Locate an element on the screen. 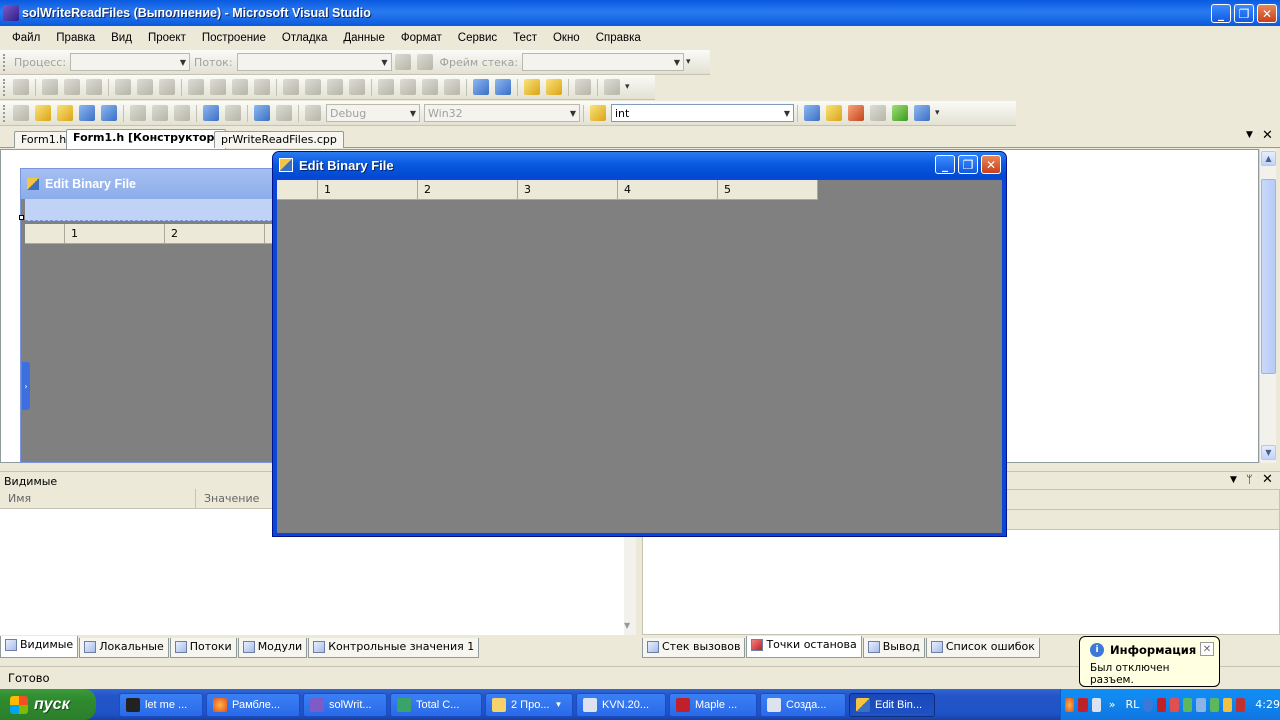  menu-project: Проект is located at coordinates (167, 38).